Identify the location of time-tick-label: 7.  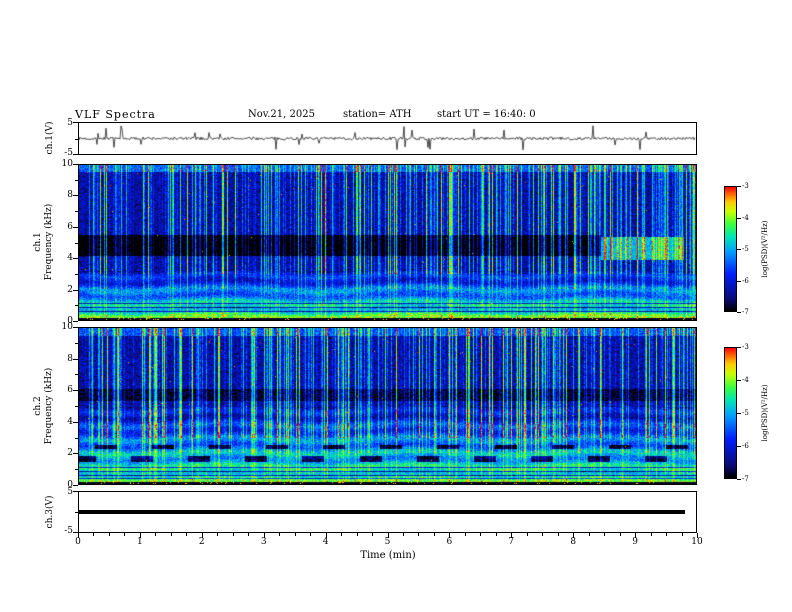
(511, 542).